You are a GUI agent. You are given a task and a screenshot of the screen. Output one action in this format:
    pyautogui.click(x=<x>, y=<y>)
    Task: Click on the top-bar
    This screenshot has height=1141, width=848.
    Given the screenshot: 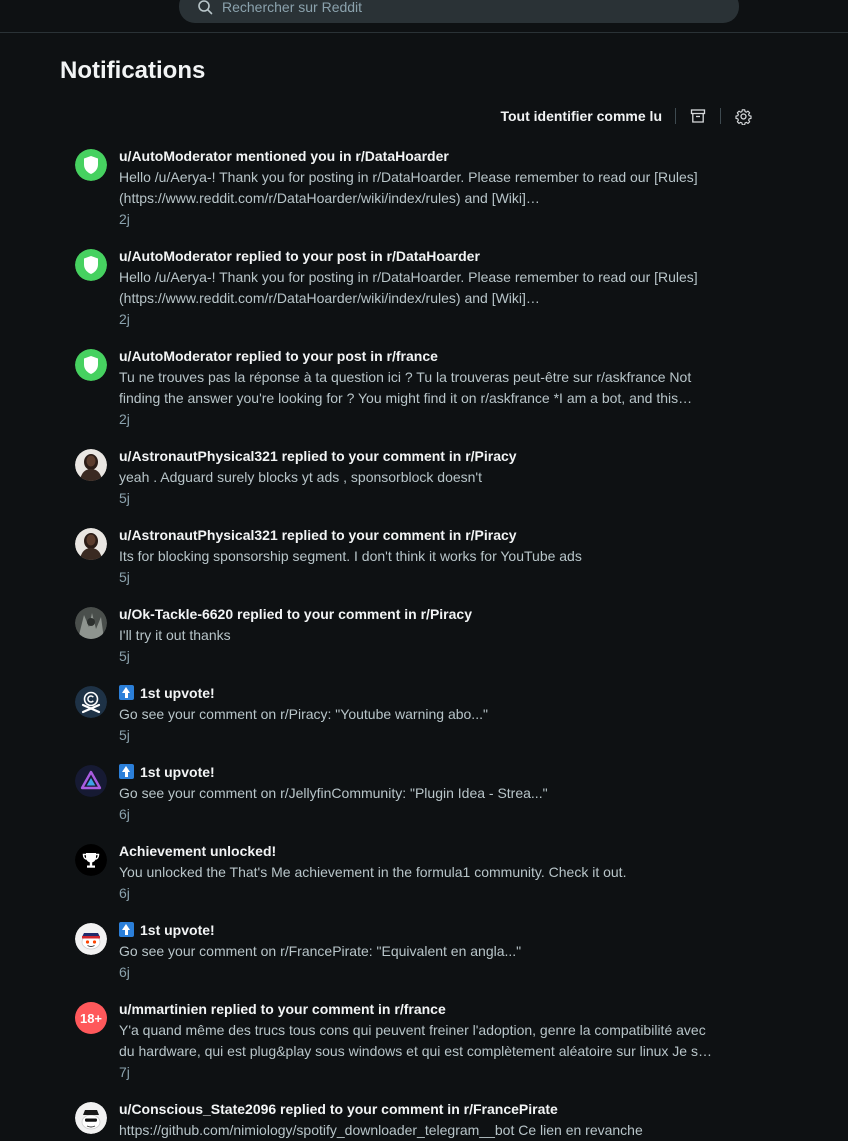 What is the action you would take?
    pyautogui.click(x=424, y=16)
    